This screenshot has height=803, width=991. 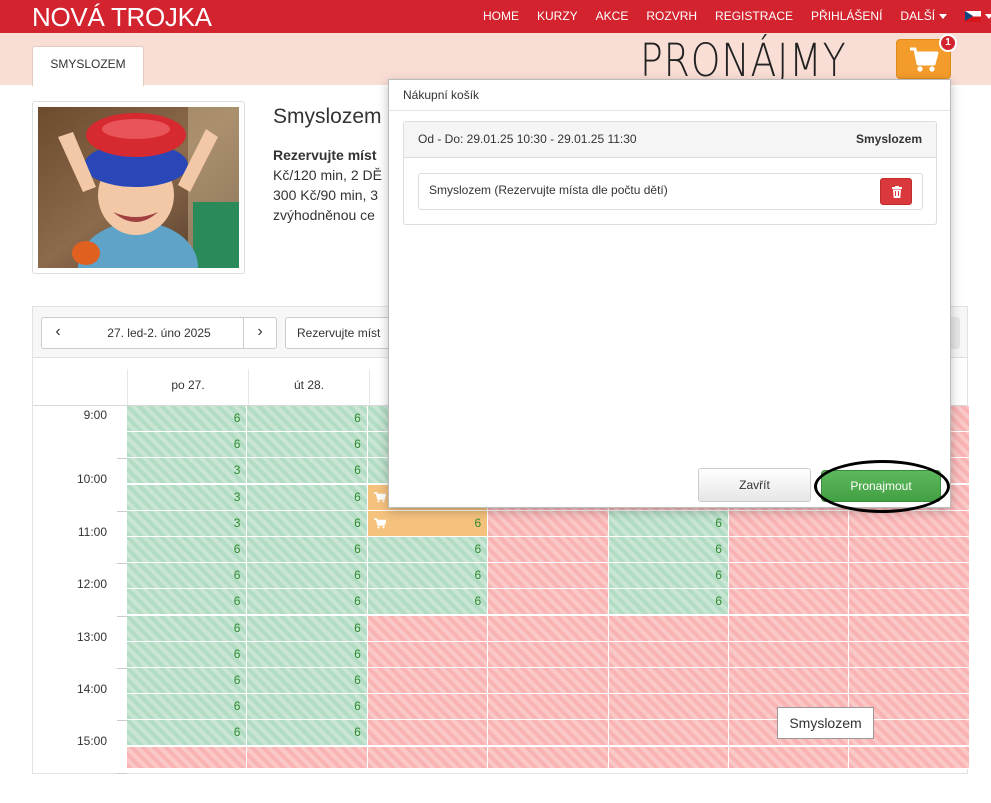 I want to click on time-label: 14:00, so click(x=91, y=689).